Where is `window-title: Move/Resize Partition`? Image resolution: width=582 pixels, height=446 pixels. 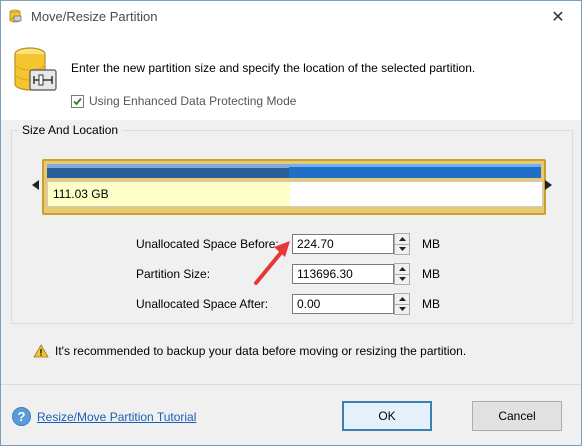 window-title: Move/Resize Partition is located at coordinates (94, 16).